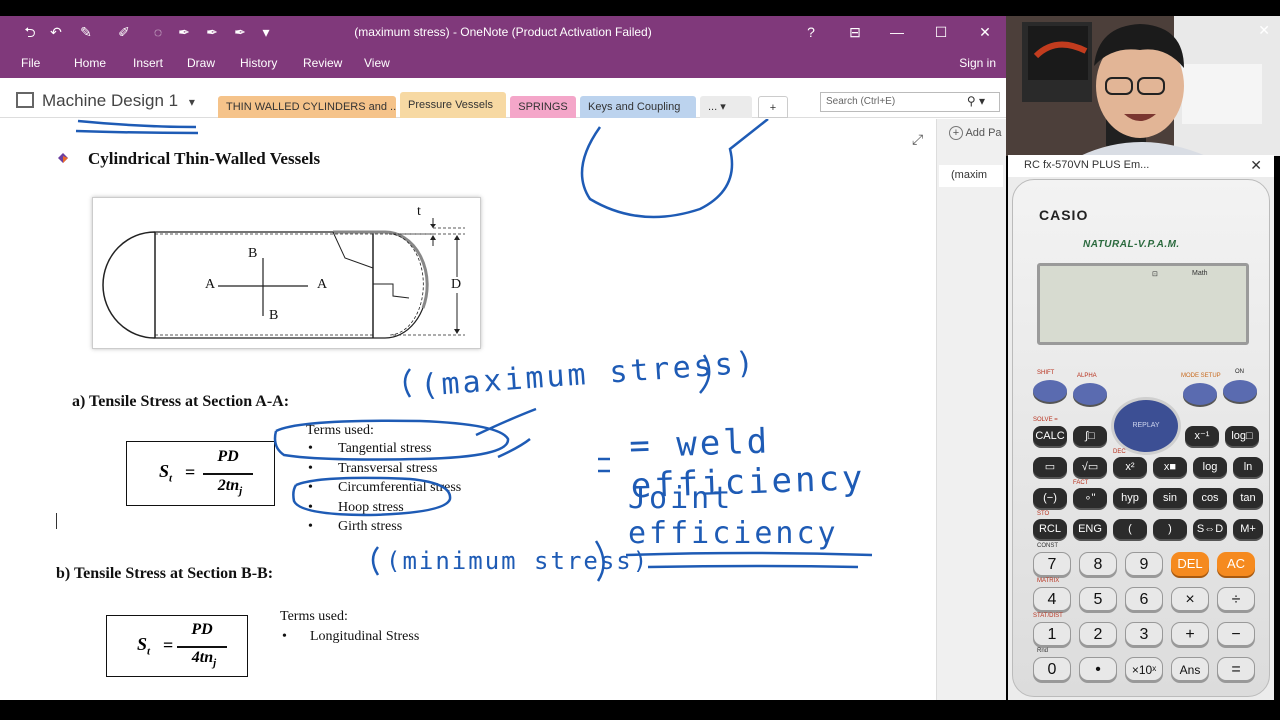  Describe the element at coordinates (1155, 274) in the screenshot. I see `lcd-indicator: ⊡` at that location.